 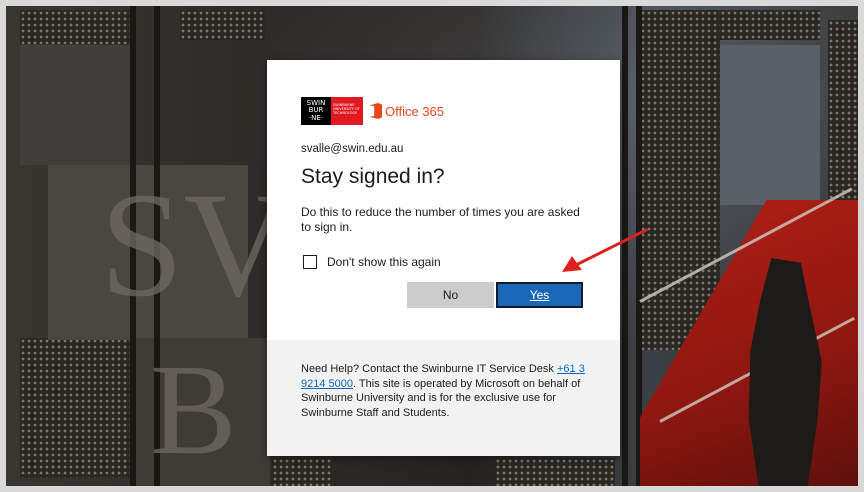 What do you see at coordinates (75, 105) in the screenshot?
I see `building-balcony` at bounding box center [75, 105].